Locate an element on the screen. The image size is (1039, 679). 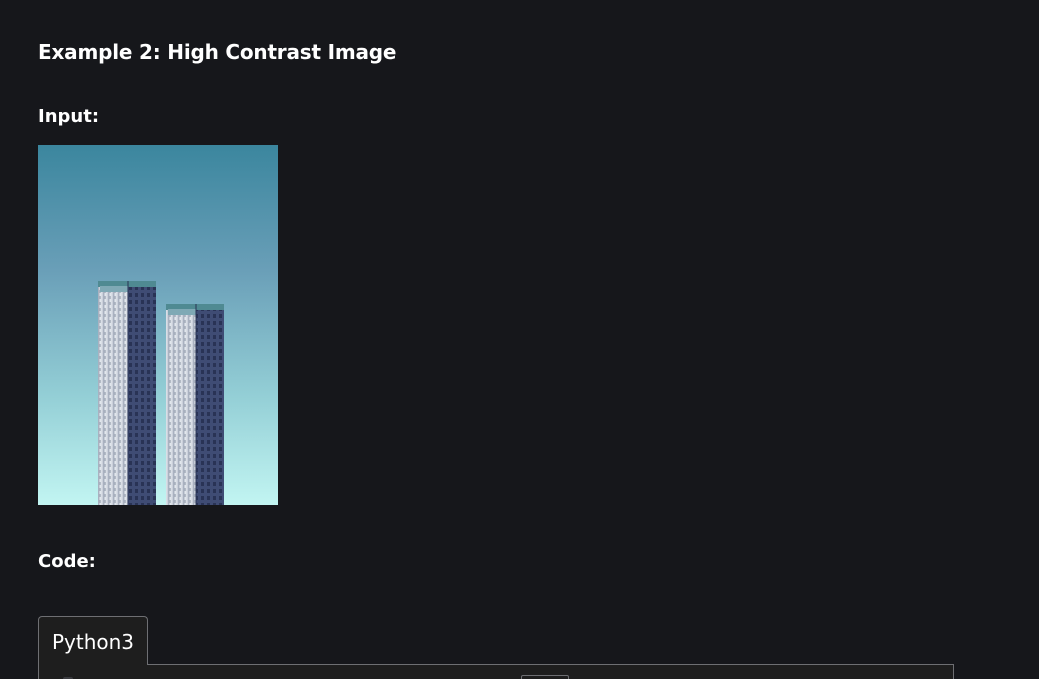
tab-join is located at coordinates (93, 664).